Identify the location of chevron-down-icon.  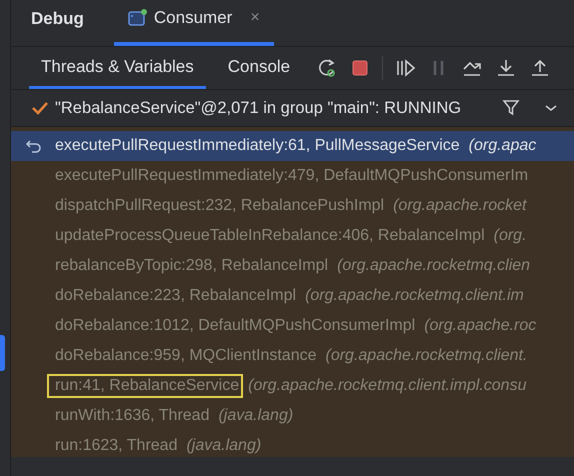
(551, 108).